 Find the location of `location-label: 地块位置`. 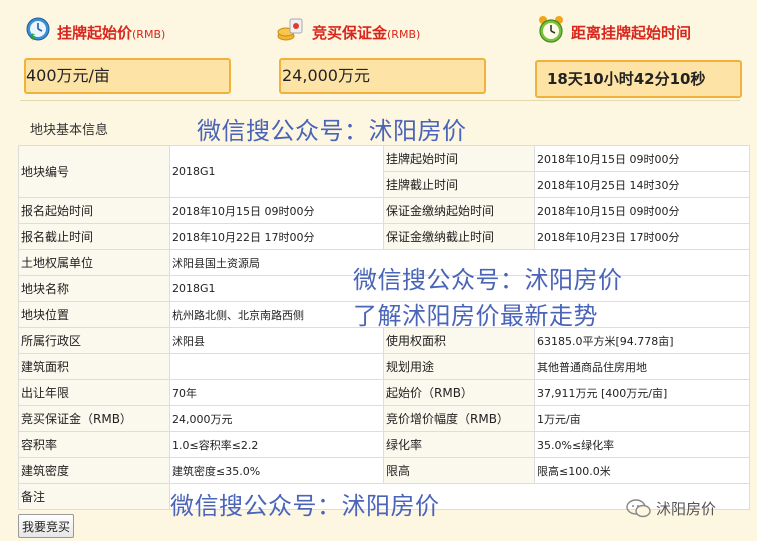

location-label: 地块位置 is located at coordinates (94, 314).